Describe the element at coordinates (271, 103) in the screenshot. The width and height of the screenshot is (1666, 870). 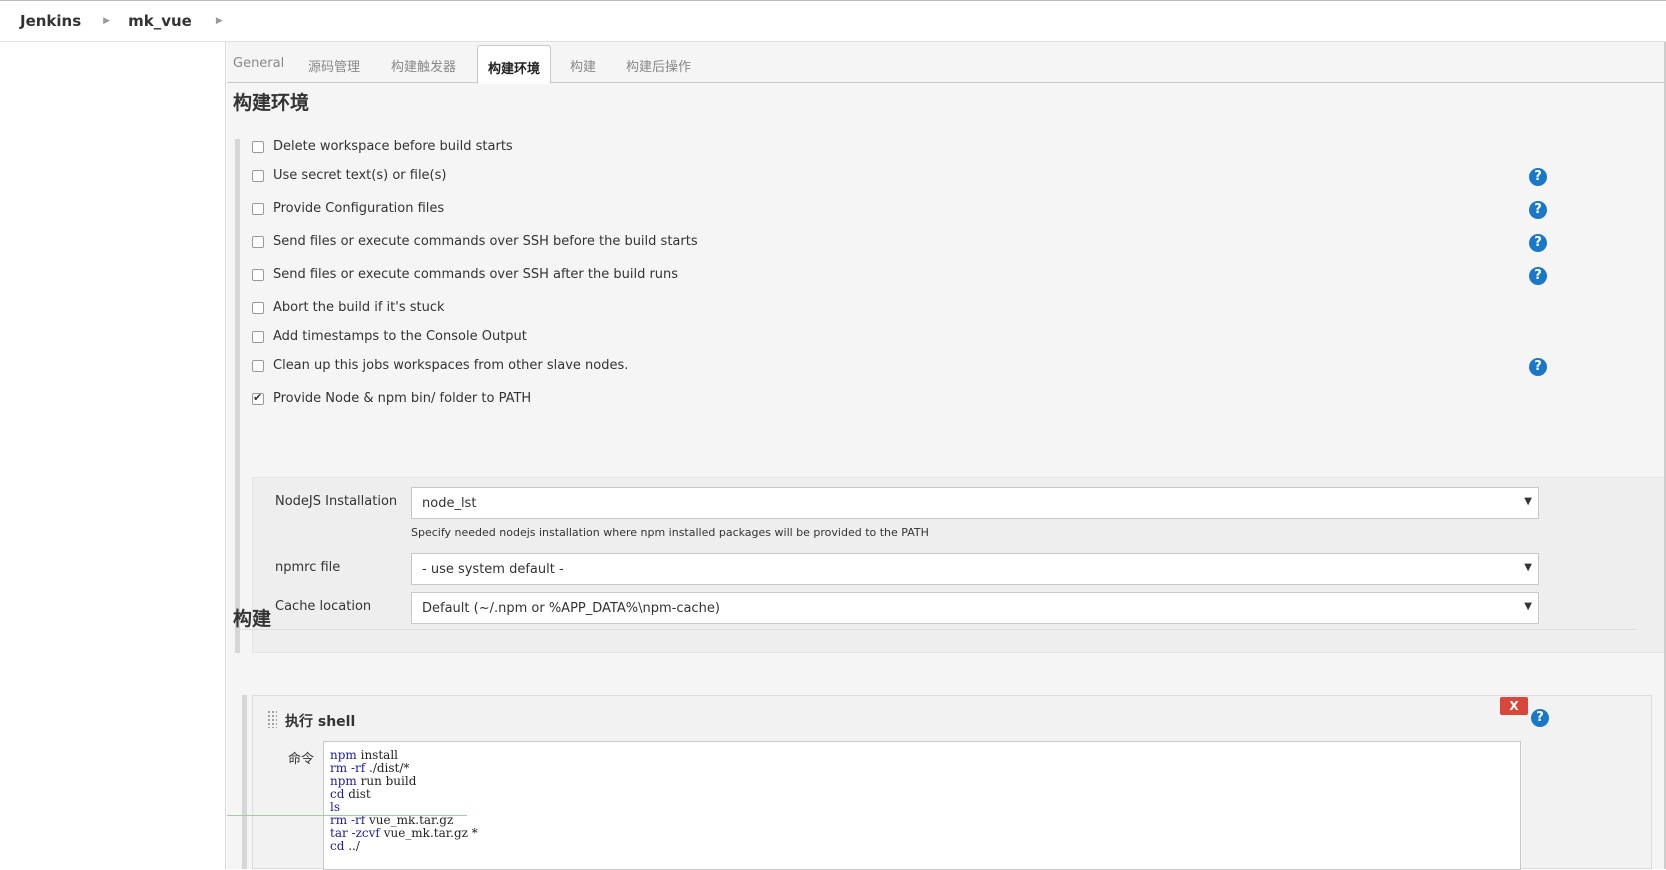
I see `section-title-build-env: 构建环境` at that location.